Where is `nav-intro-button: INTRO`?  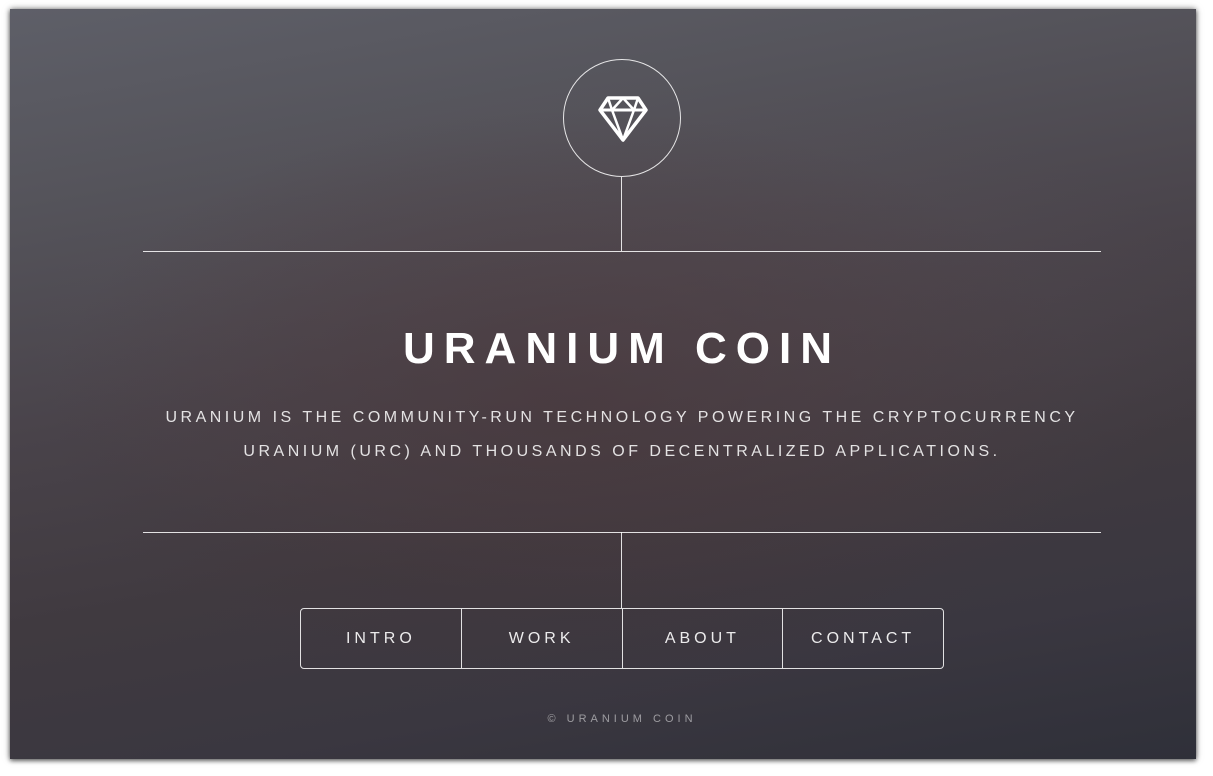 nav-intro-button: INTRO is located at coordinates (381, 638).